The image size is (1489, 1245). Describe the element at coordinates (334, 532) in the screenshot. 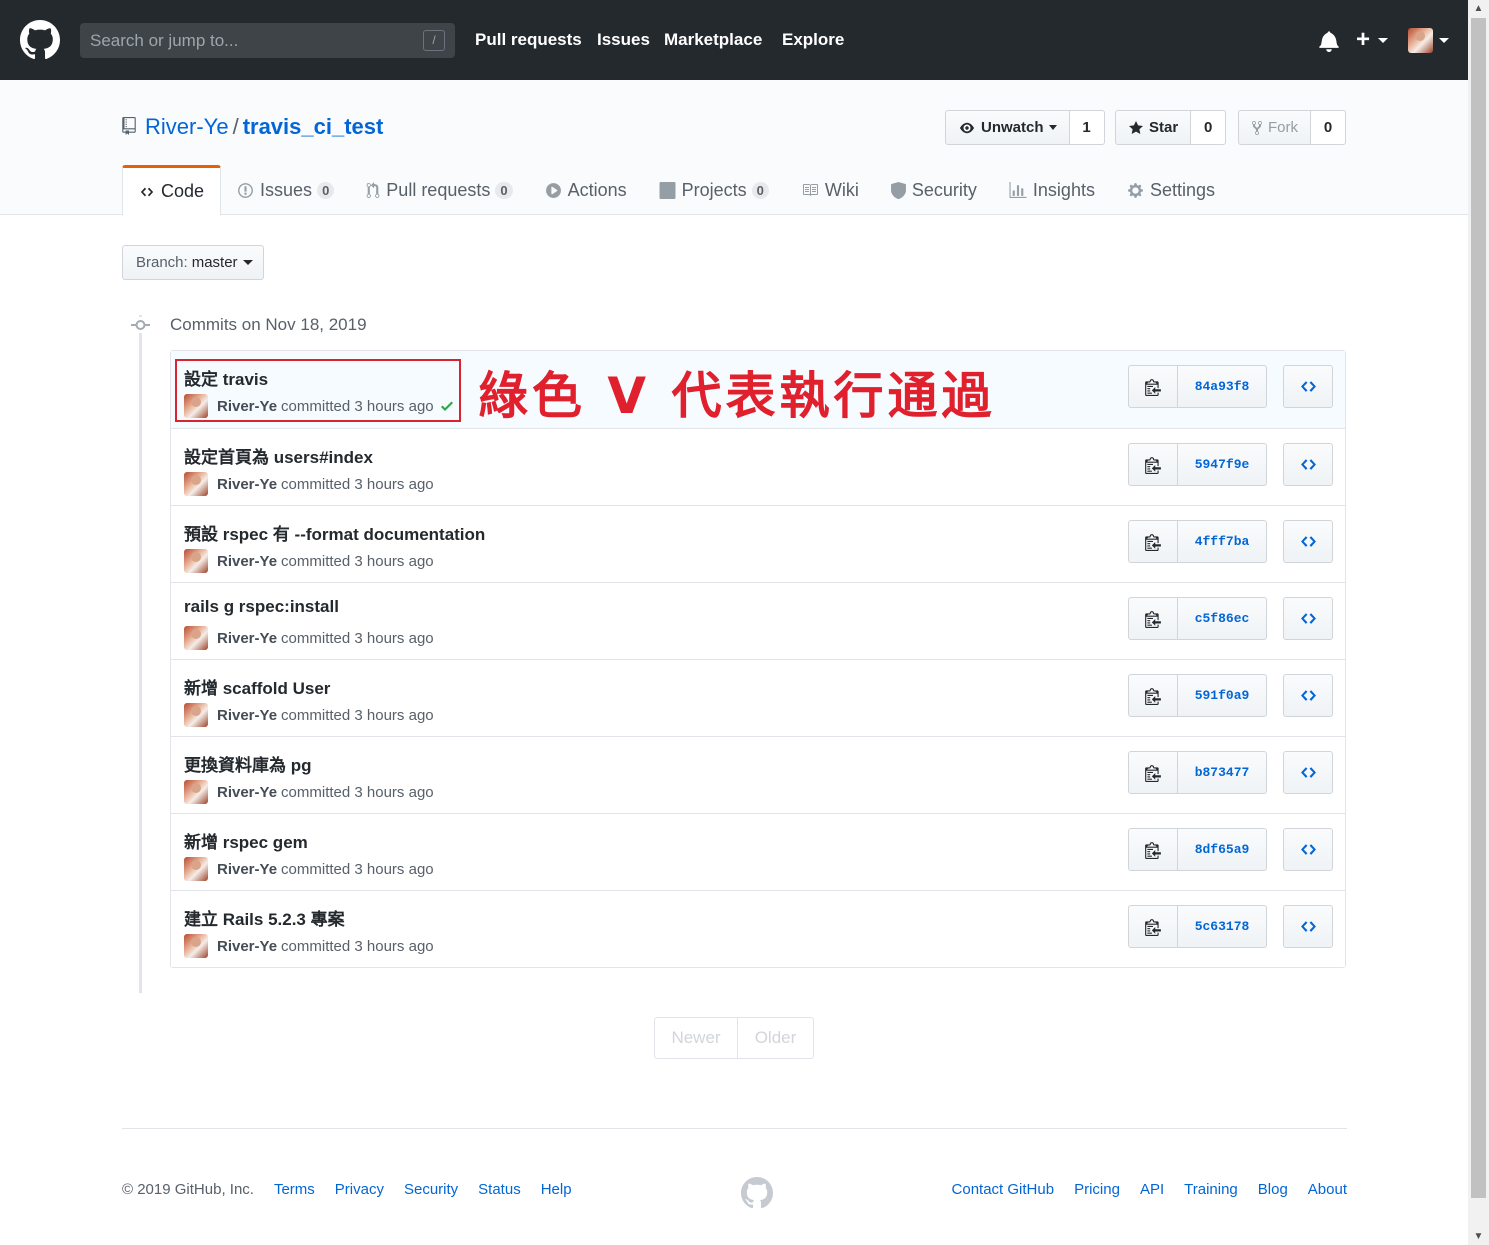

I see `commit-message-link: 預設 rspec 有 --format documentation` at that location.